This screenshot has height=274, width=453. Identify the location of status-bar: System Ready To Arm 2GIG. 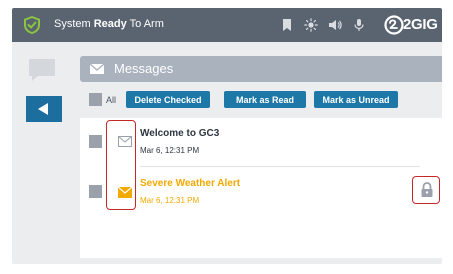
(227, 25).